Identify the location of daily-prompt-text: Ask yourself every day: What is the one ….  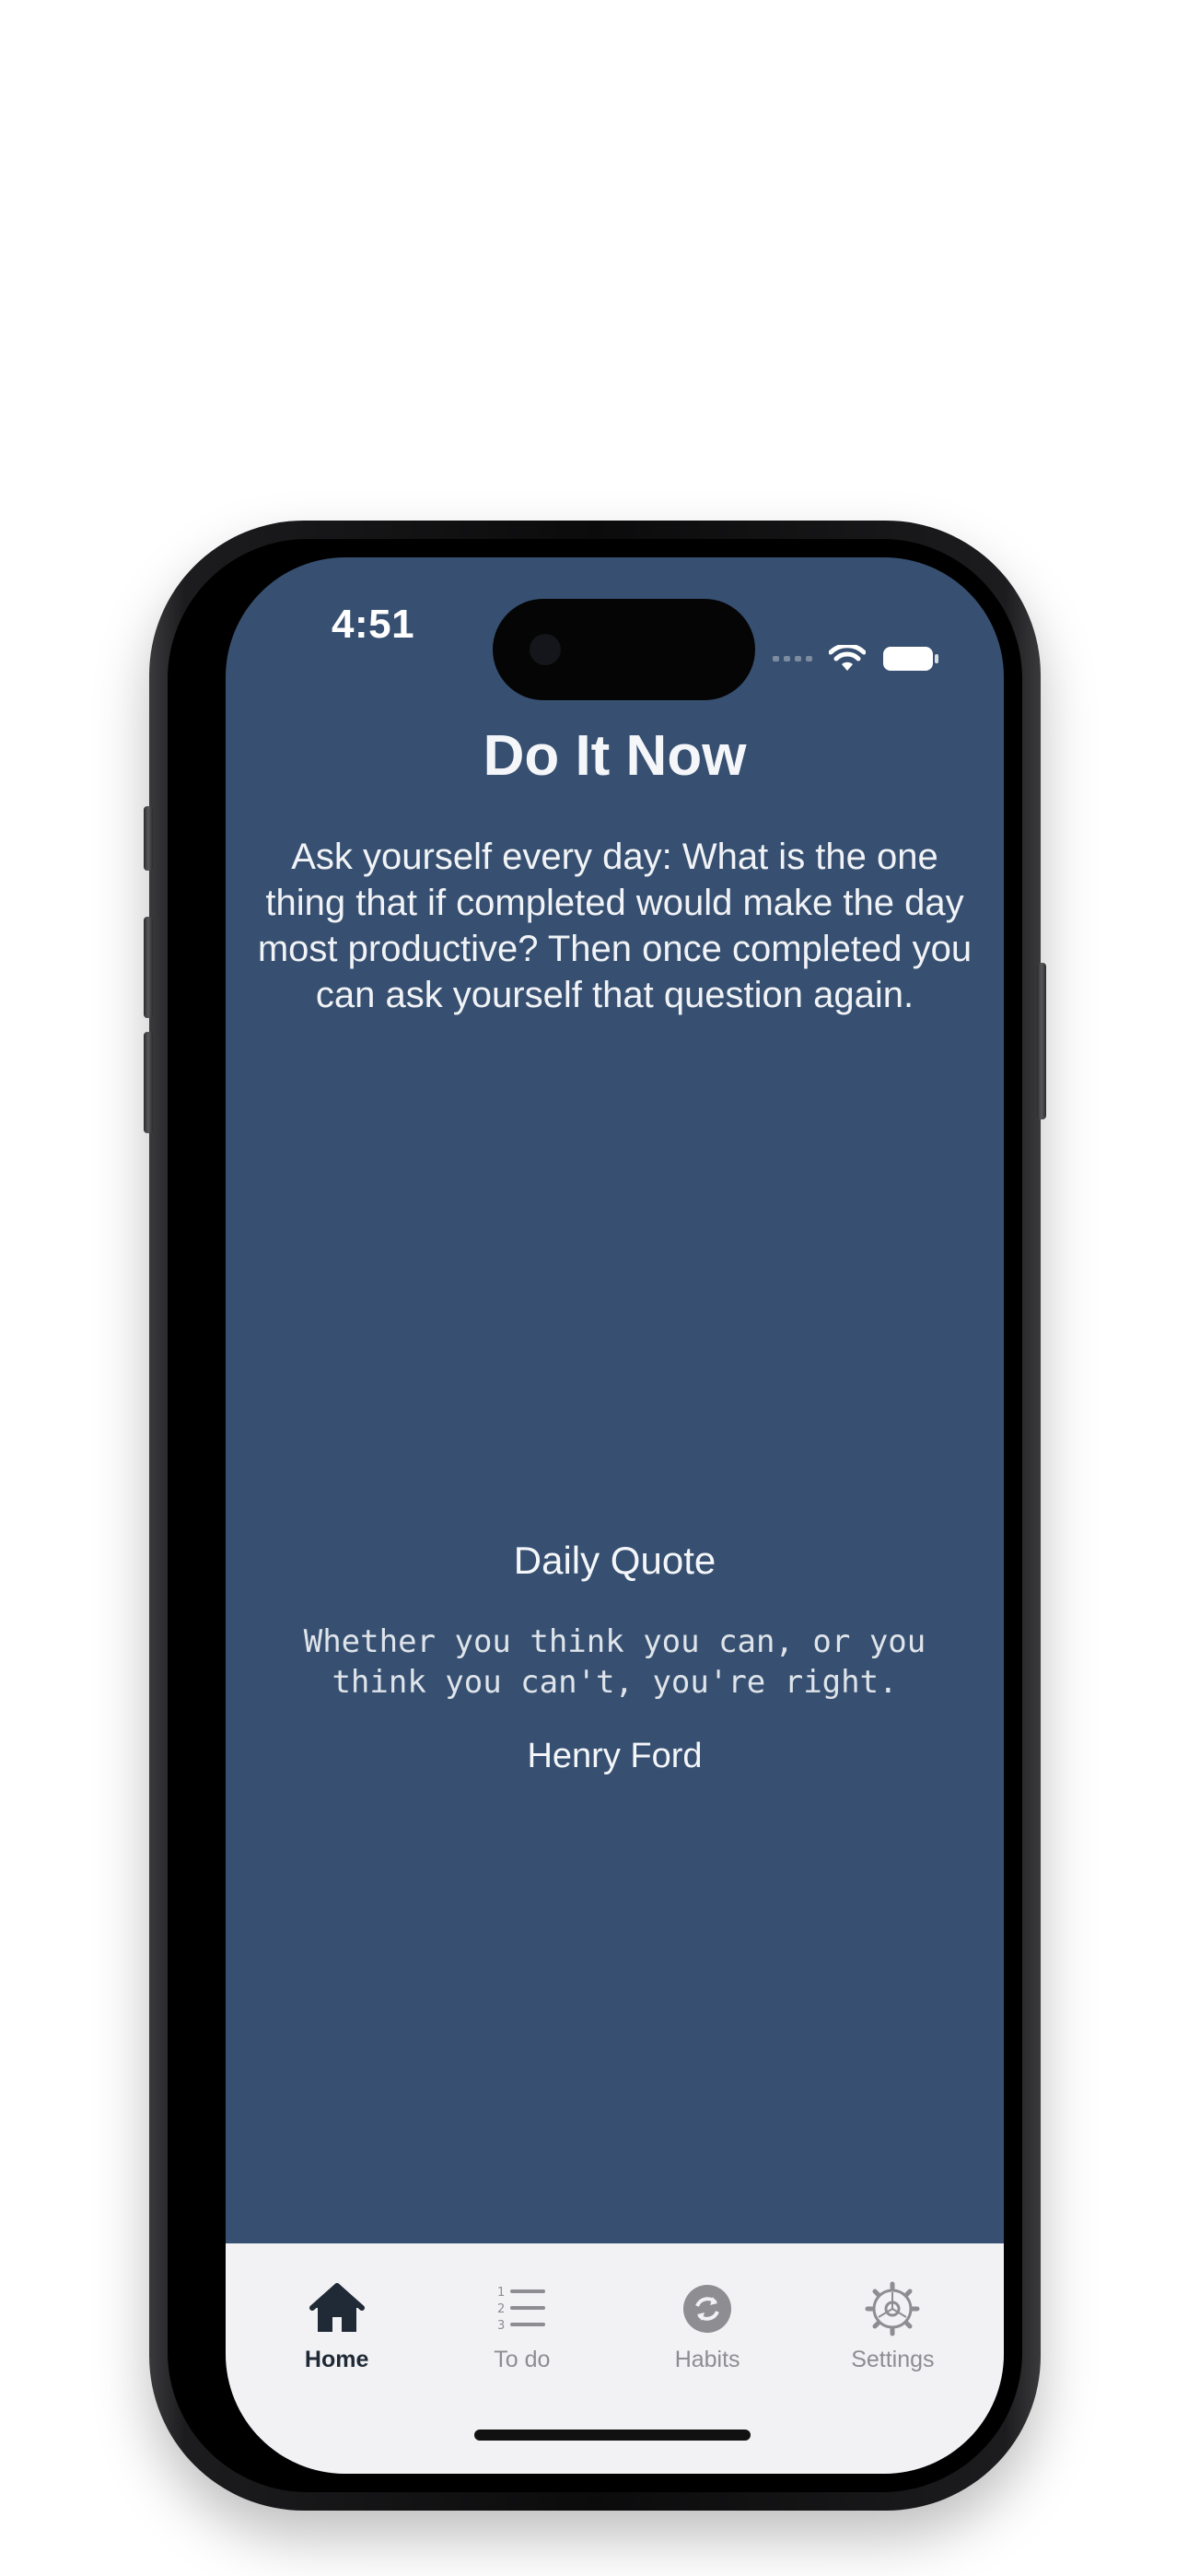
(615, 926).